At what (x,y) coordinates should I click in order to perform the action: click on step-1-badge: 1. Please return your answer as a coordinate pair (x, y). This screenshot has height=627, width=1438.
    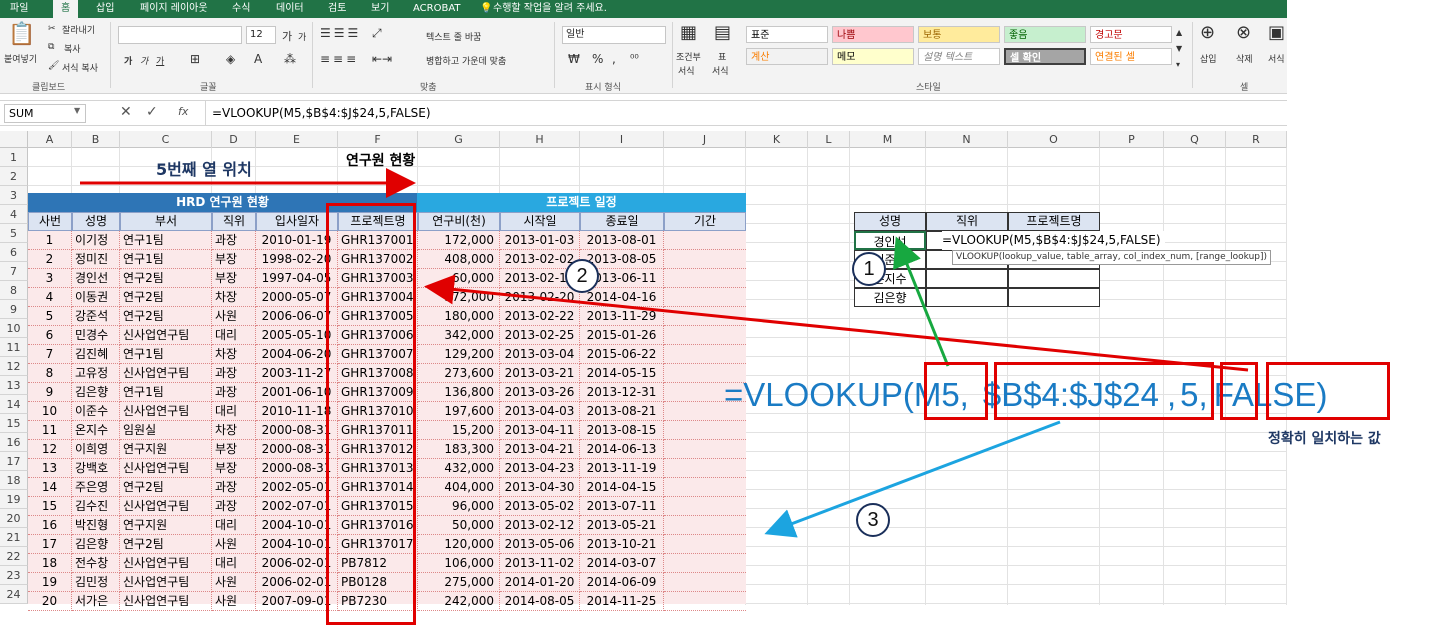
    Looking at the image, I should click on (869, 269).